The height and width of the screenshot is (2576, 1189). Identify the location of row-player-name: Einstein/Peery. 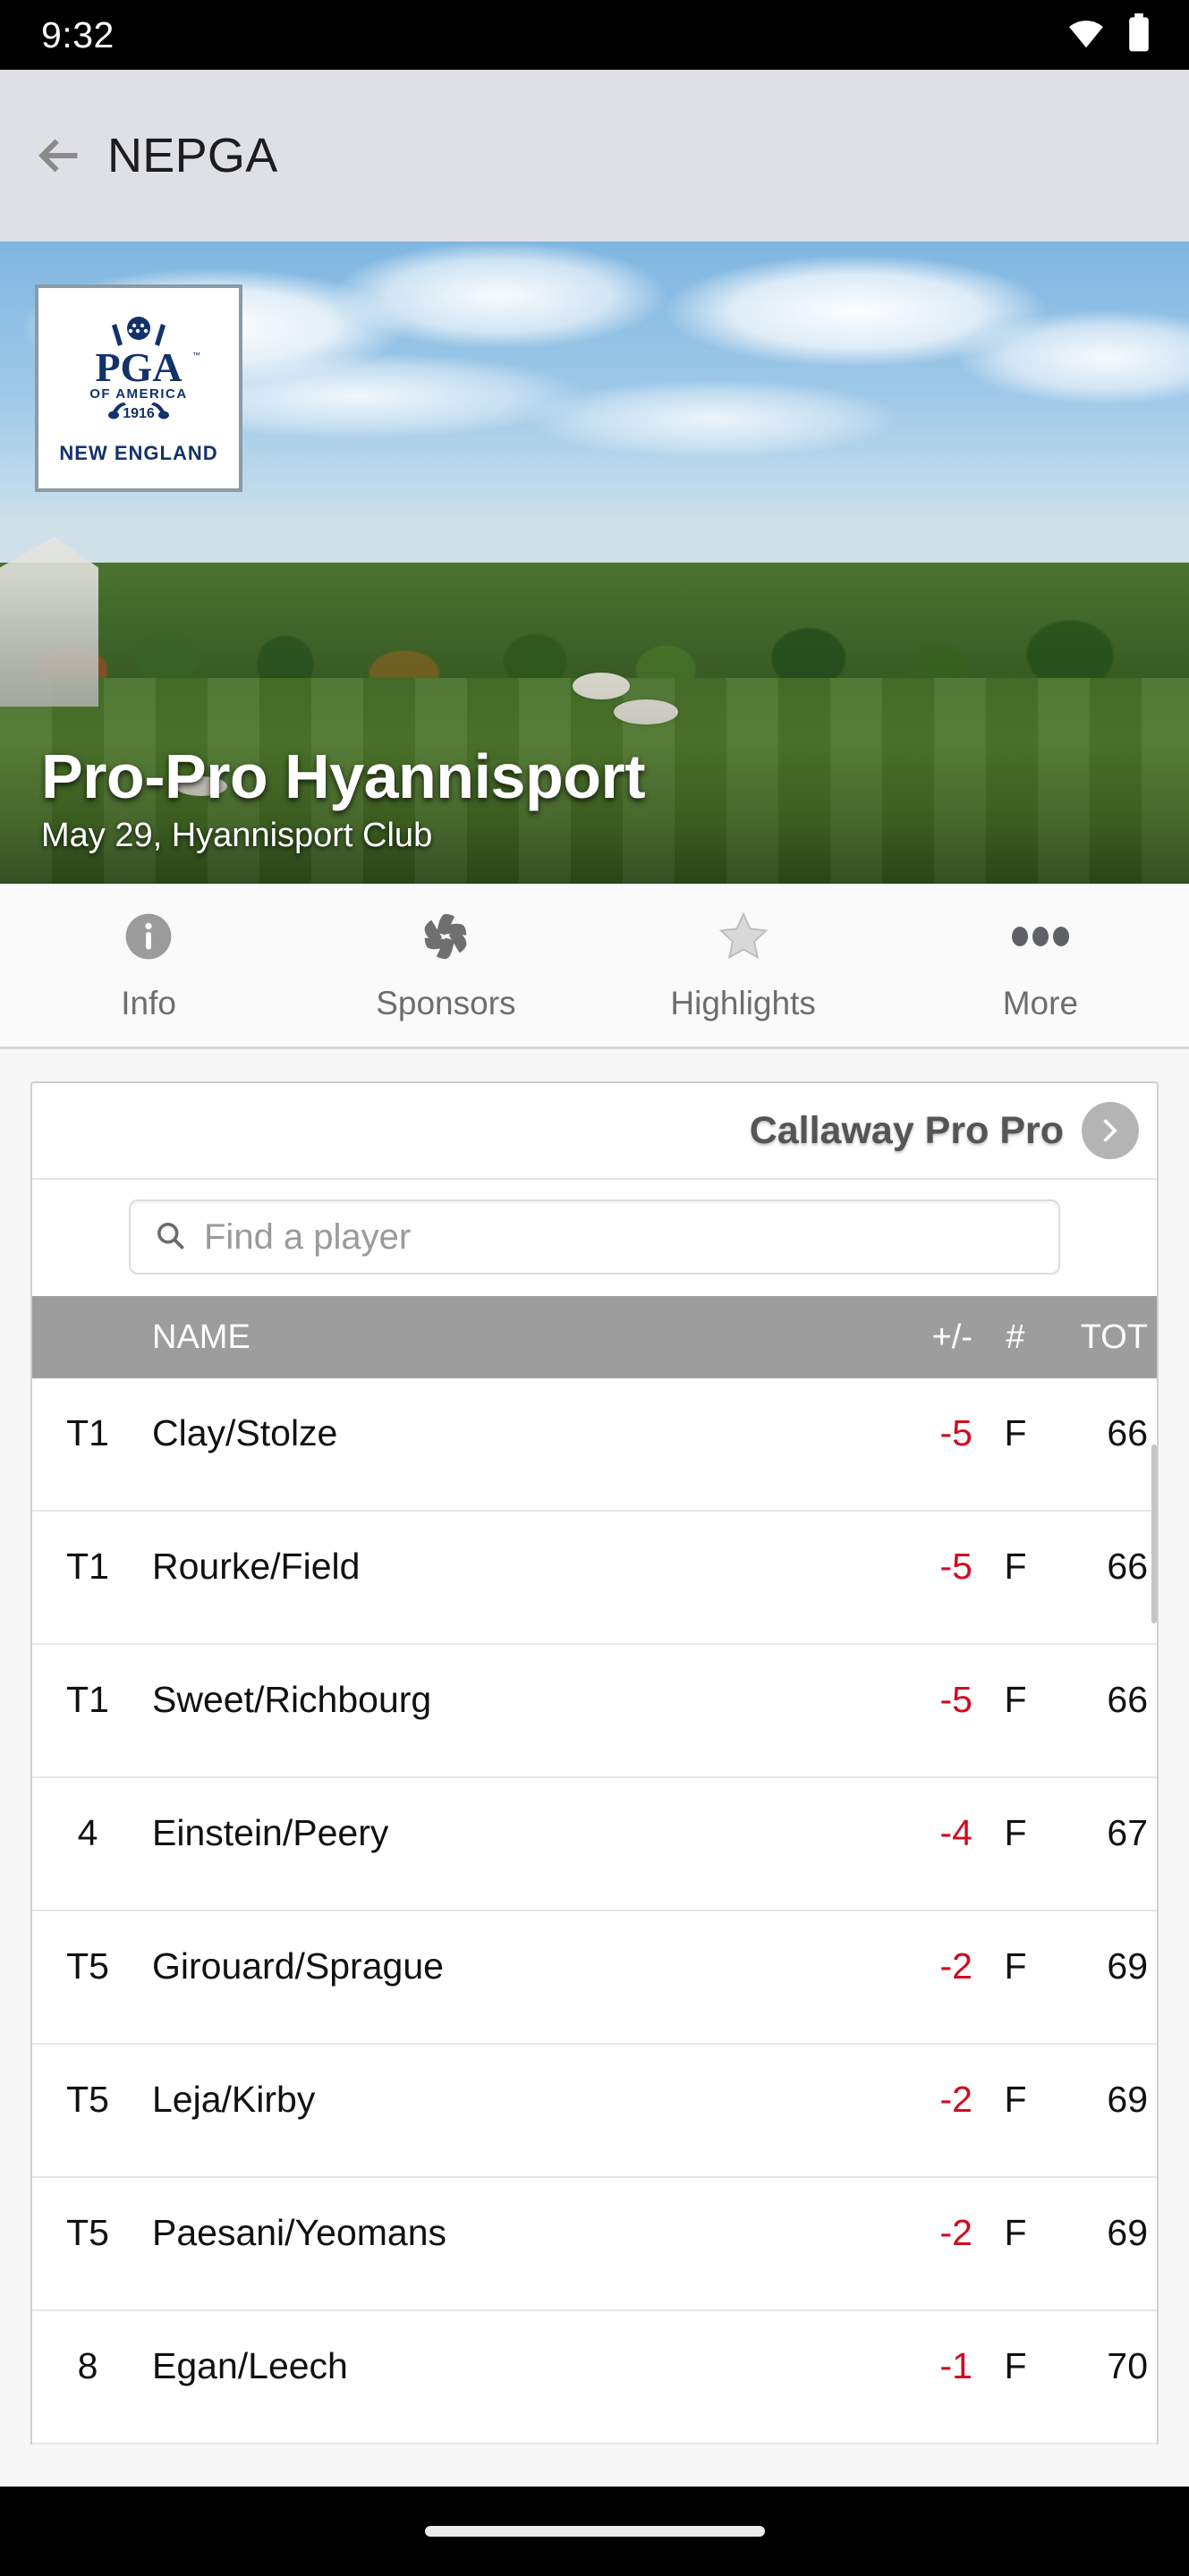
(270, 1832).